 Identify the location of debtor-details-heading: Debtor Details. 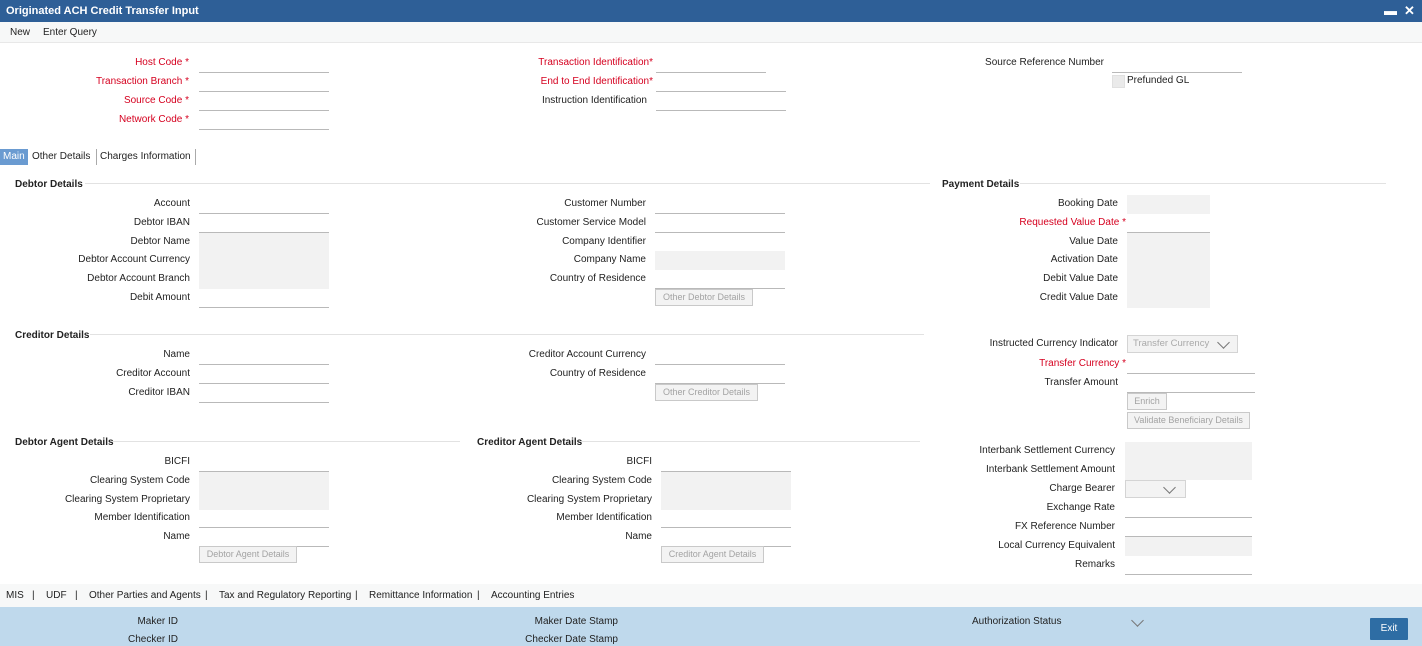
(49, 184).